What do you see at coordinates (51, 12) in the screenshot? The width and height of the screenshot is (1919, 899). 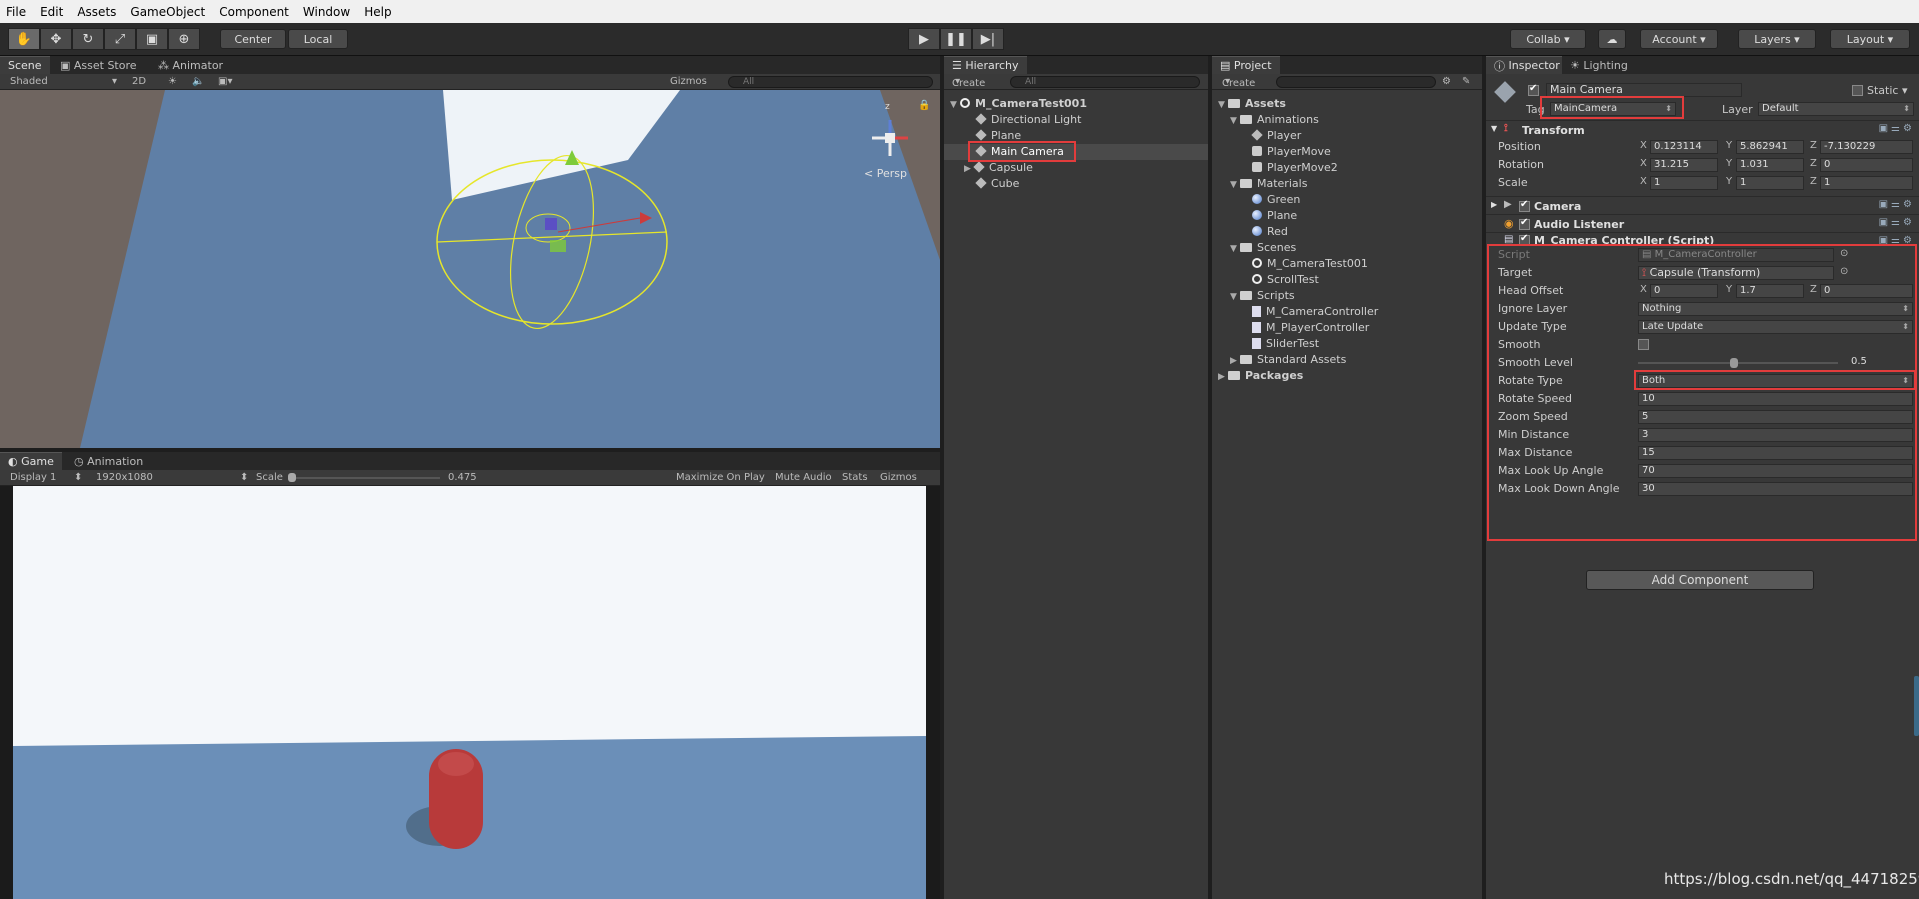 I see `menu-edit: Edit` at bounding box center [51, 12].